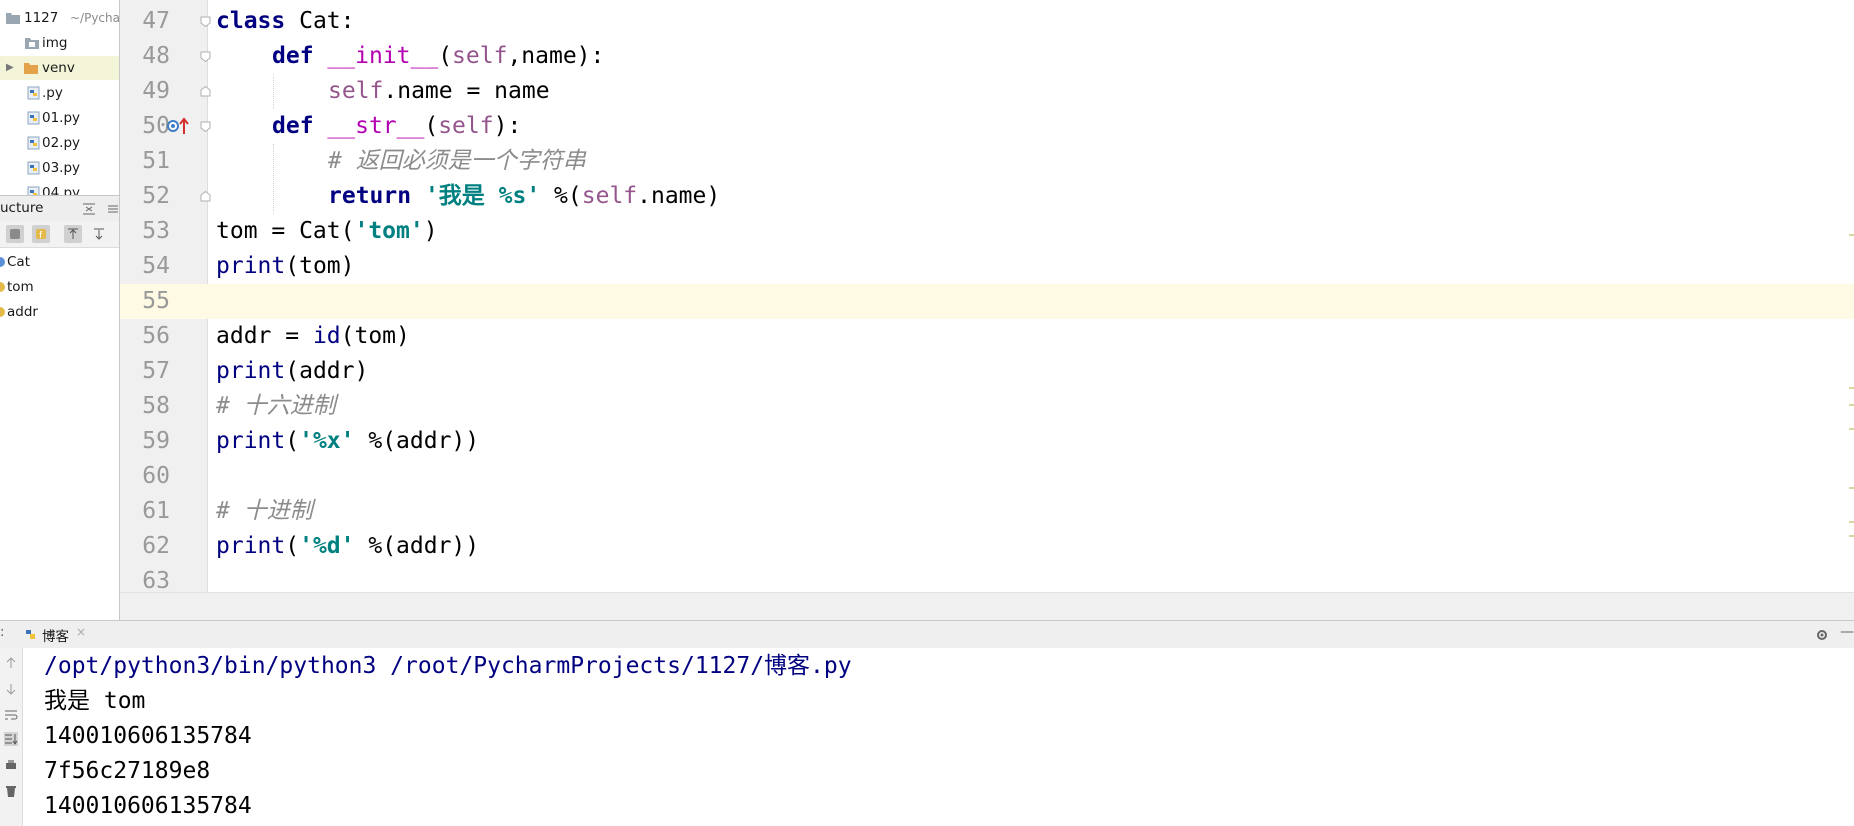 This screenshot has height=826, width=1854. Describe the element at coordinates (285, 266) in the screenshot. I see `code-line-54: print(tom)` at that location.